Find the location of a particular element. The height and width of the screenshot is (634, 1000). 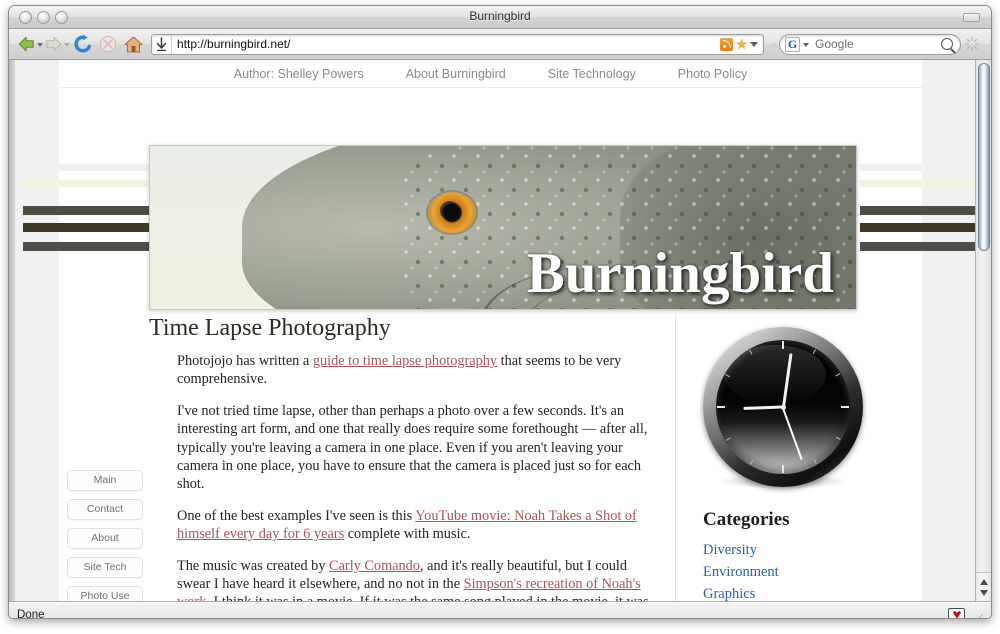

activity-spinner-icon is located at coordinates (972, 44).